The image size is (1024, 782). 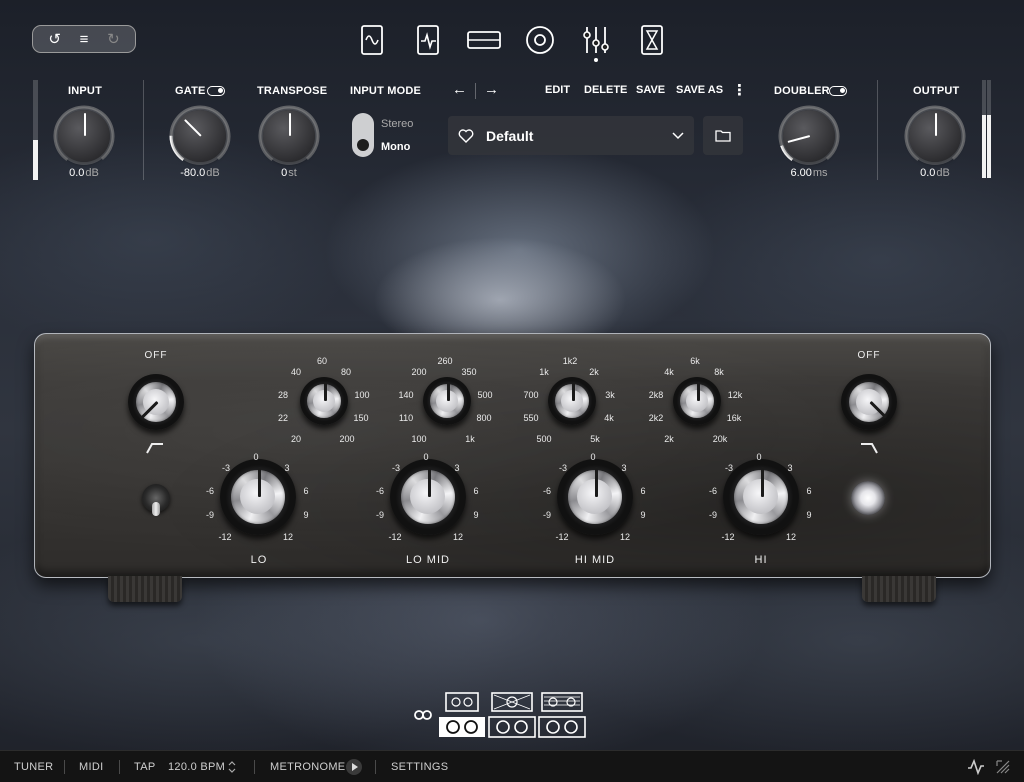 I want to click on link-icon, so click(x=423, y=715).